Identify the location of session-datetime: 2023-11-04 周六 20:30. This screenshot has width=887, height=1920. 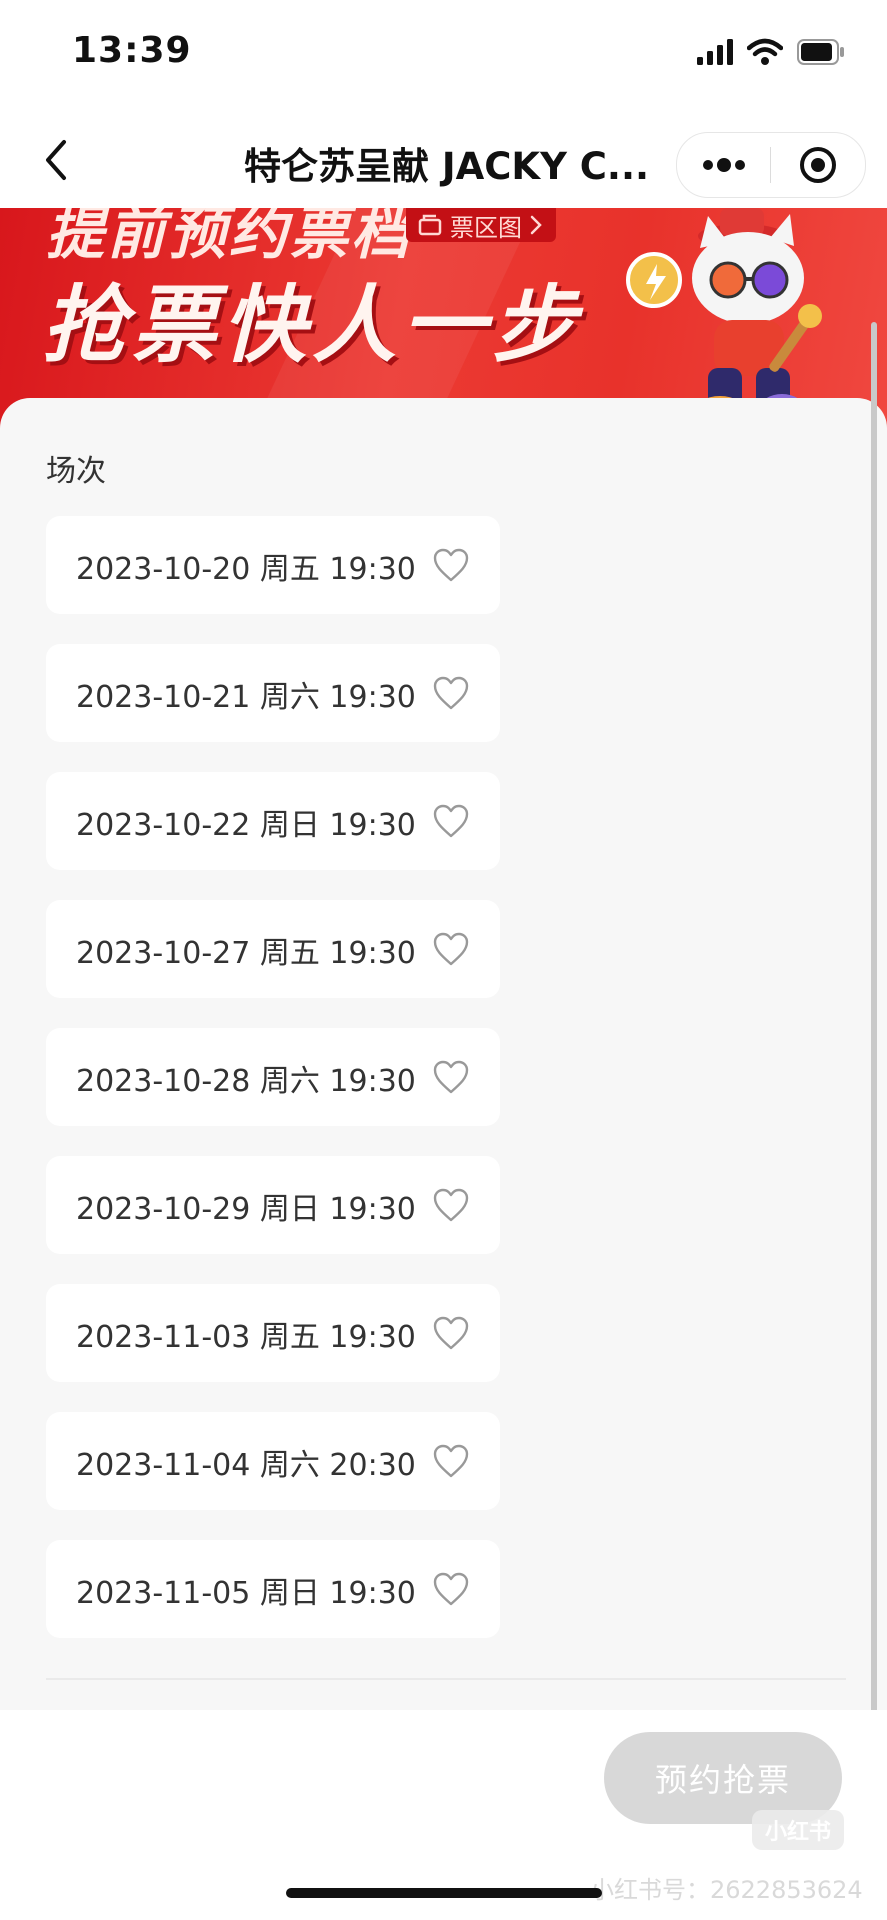
(246, 1465).